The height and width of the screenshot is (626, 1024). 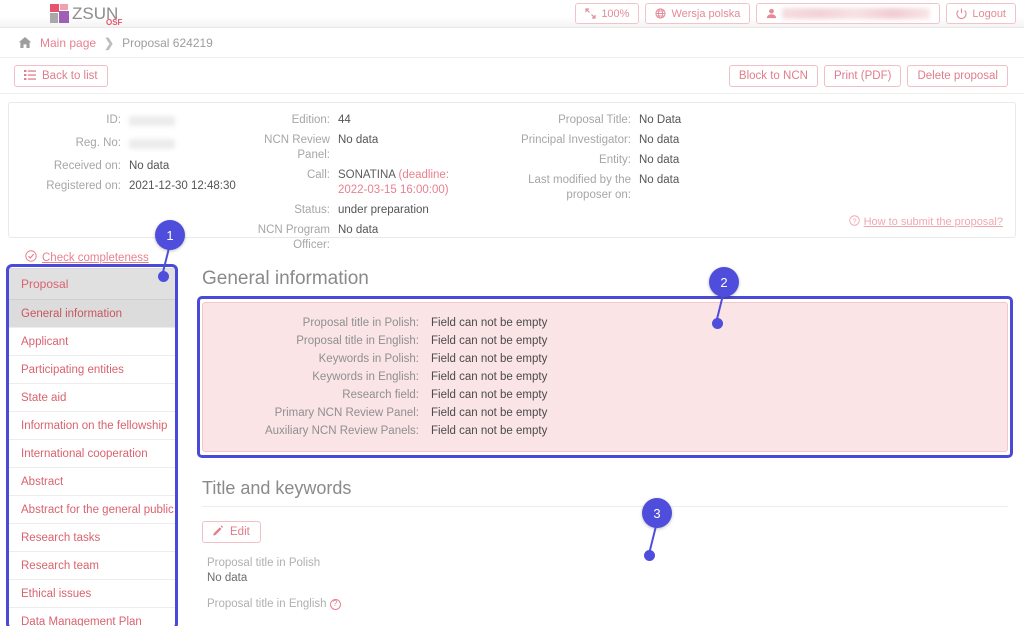 What do you see at coordinates (981, 13) in the screenshot?
I see `logout-button: Logout` at bounding box center [981, 13].